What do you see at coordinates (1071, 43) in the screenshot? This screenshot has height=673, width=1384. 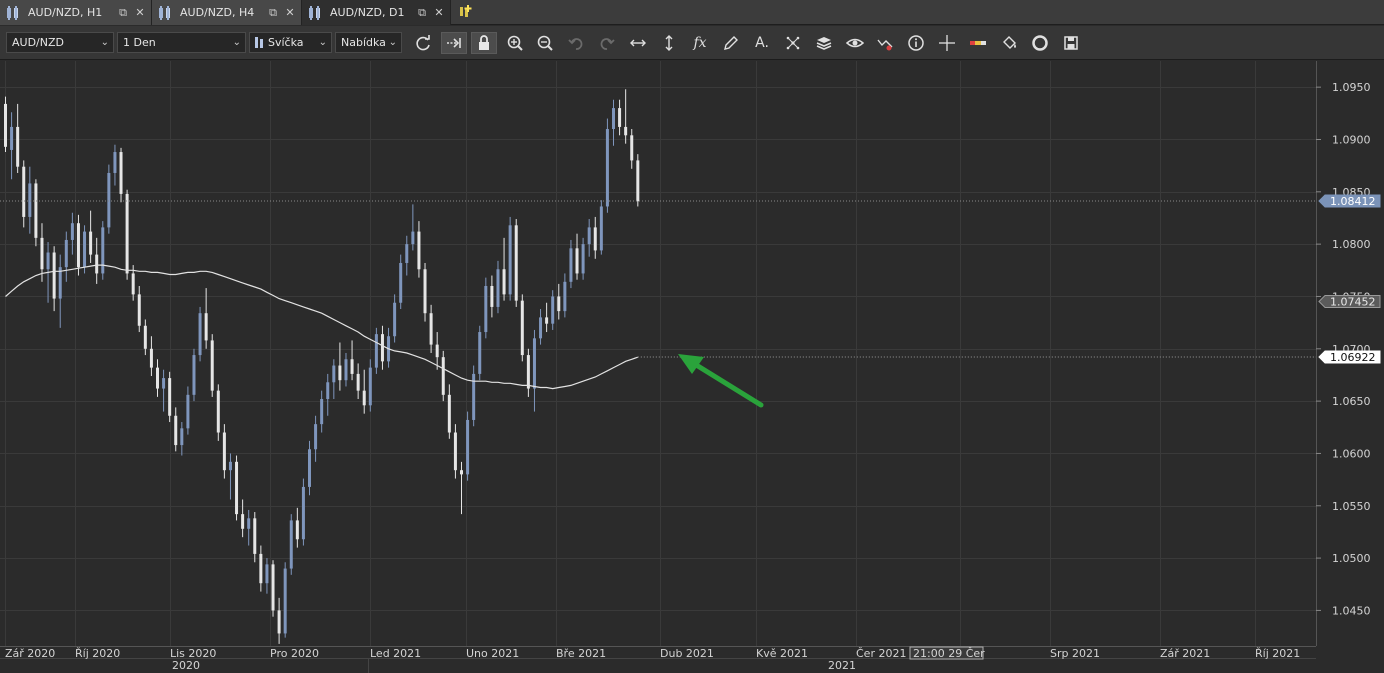 I see `save-icon` at bounding box center [1071, 43].